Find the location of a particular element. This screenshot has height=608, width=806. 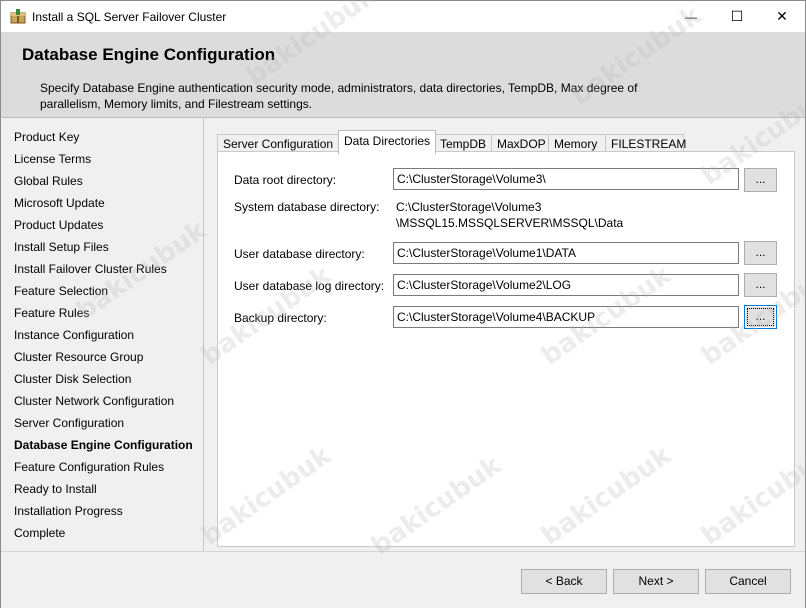

system-db-label: System database directory: is located at coordinates (307, 207).